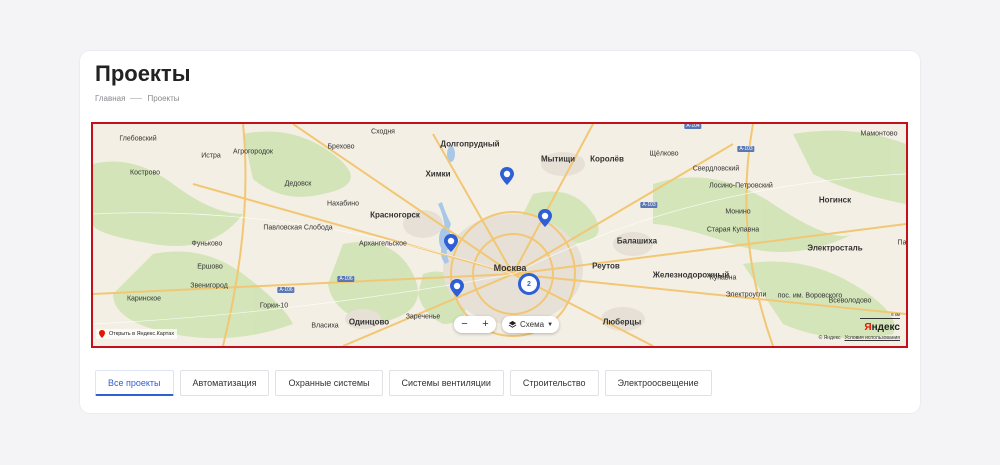 The width and height of the screenshot is (1000, 465). I want to click on tab-1: Автоматизация, so click(224, 383).